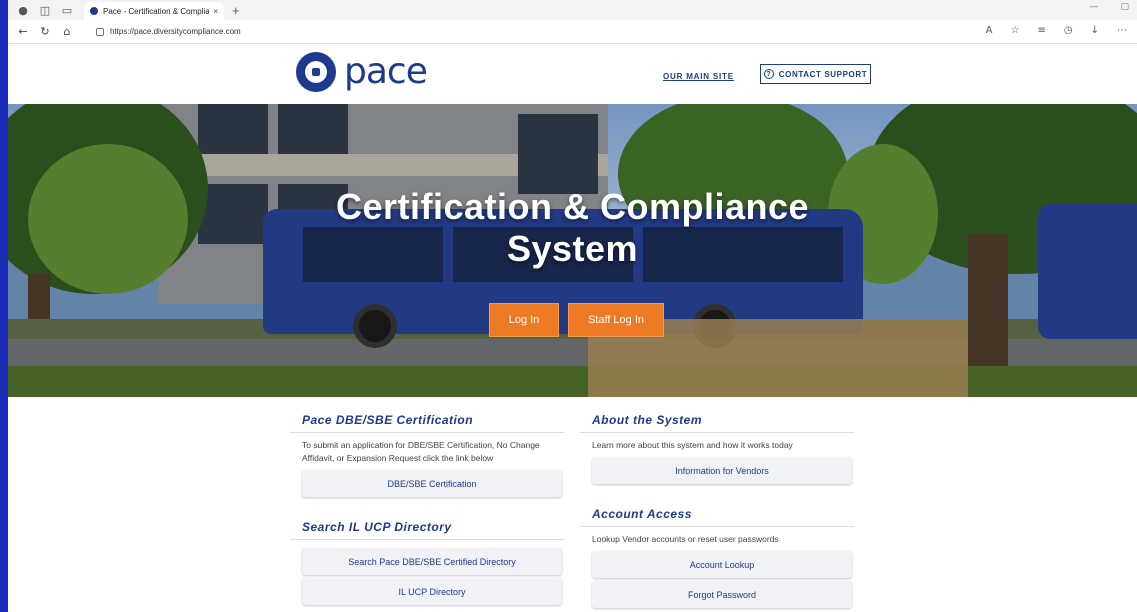  What do you see at coordinates (524, 320) in the screenshot?
I see `log-in-button: Log In` at bounding box center [524, 320].